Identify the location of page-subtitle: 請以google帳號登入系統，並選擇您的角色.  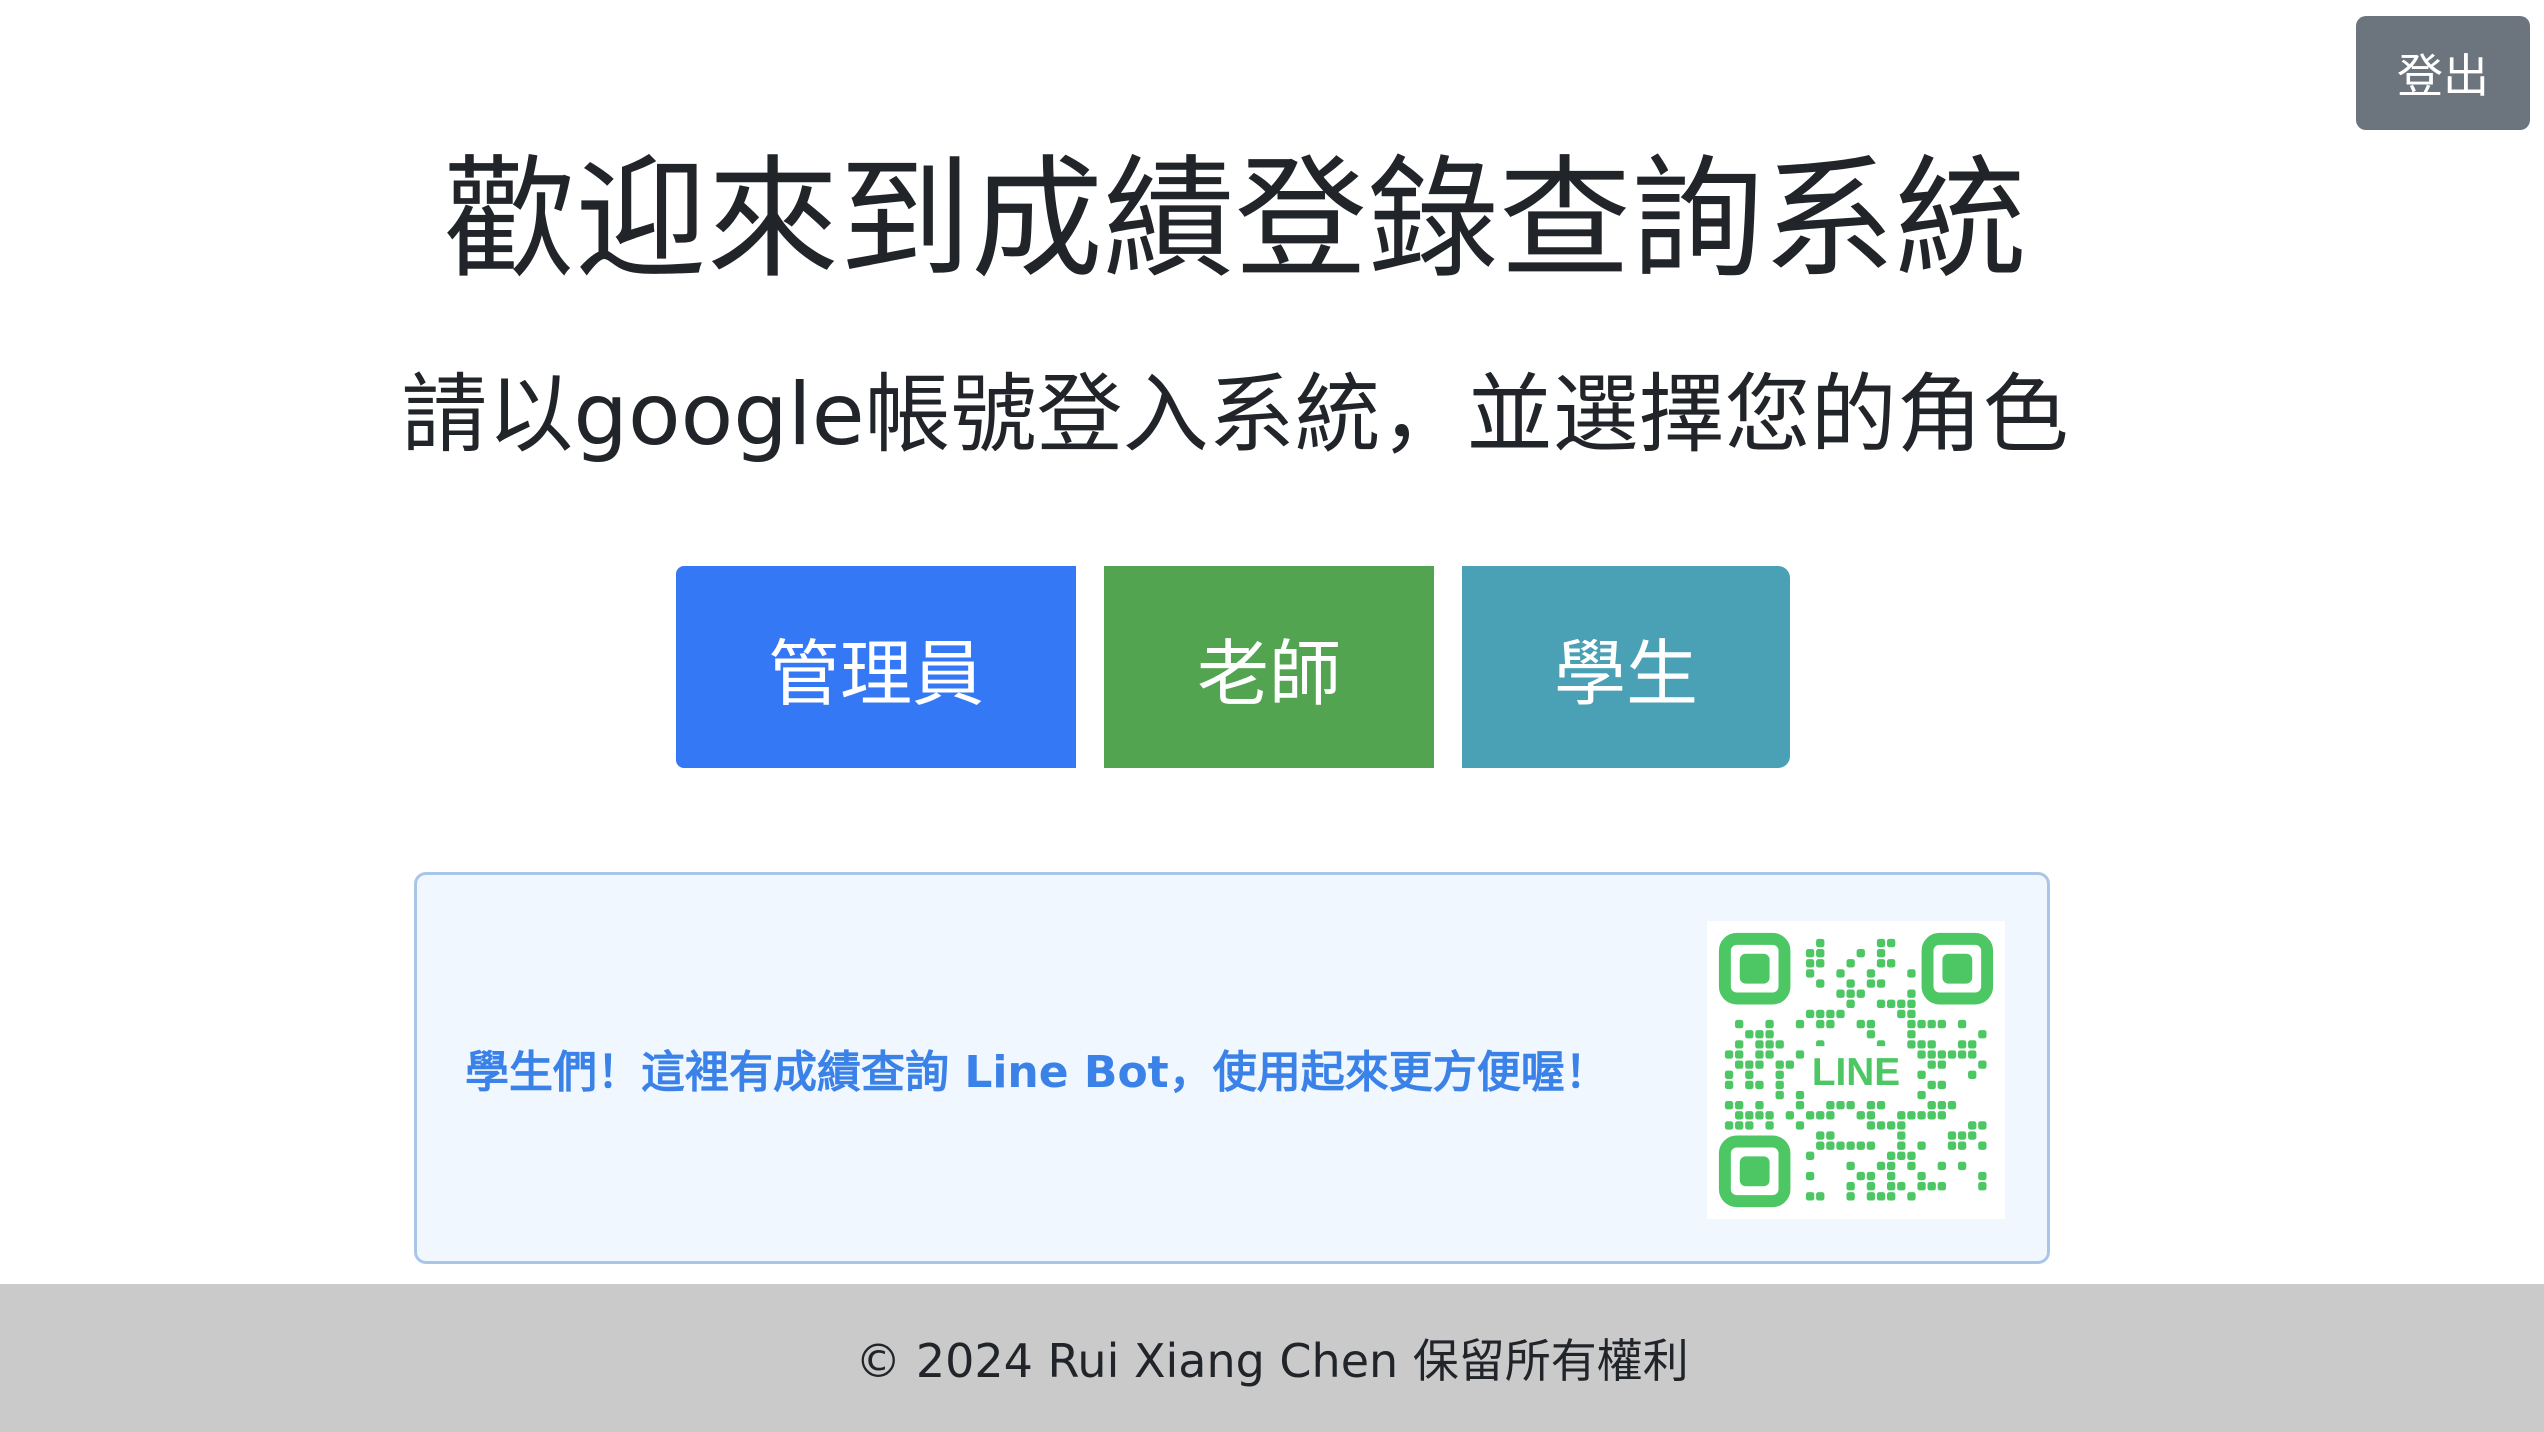
(1235, 415).